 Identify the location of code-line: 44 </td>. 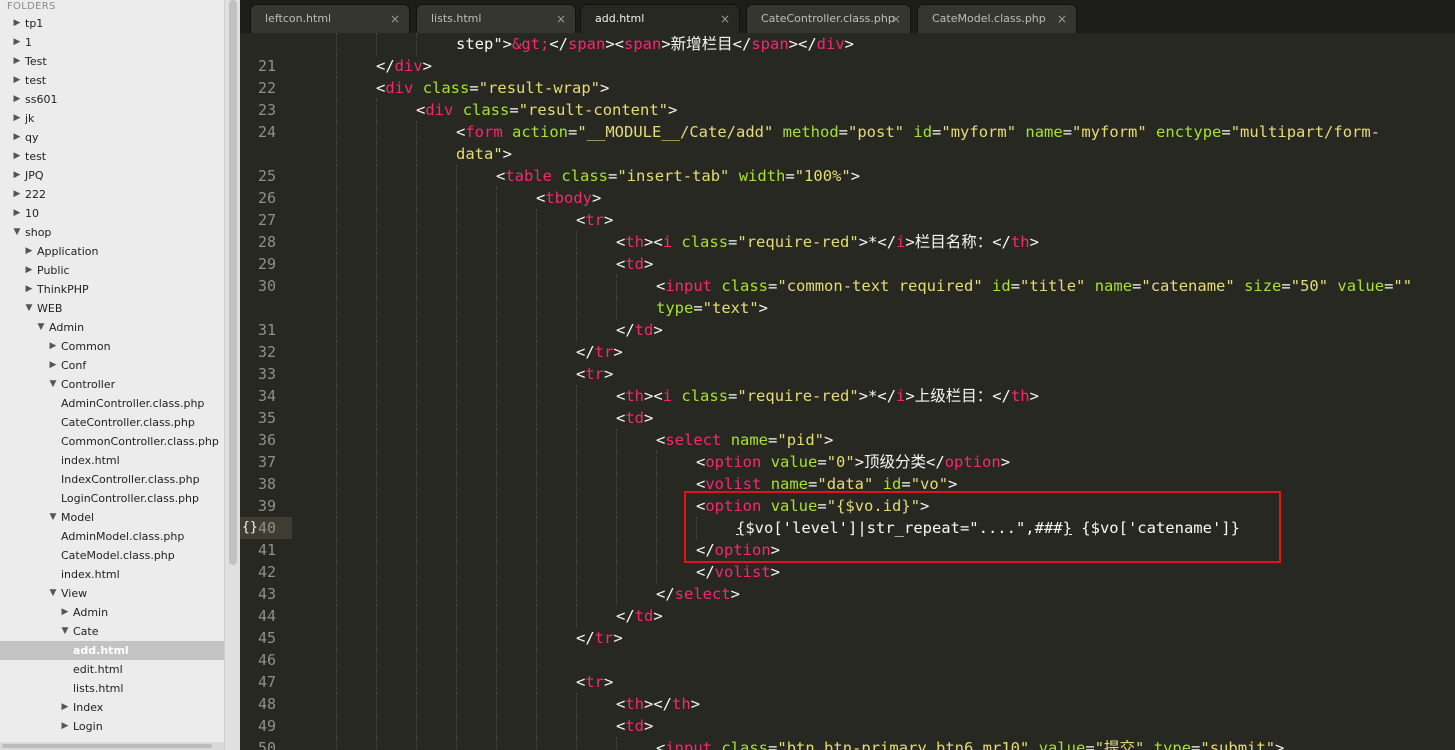
(847, 616).